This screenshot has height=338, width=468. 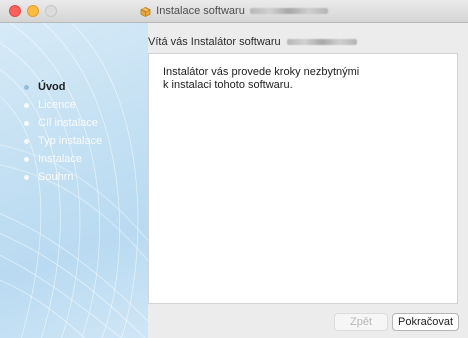 I want to click on step-label: Cíl instalace, so click(x=68, y=123).